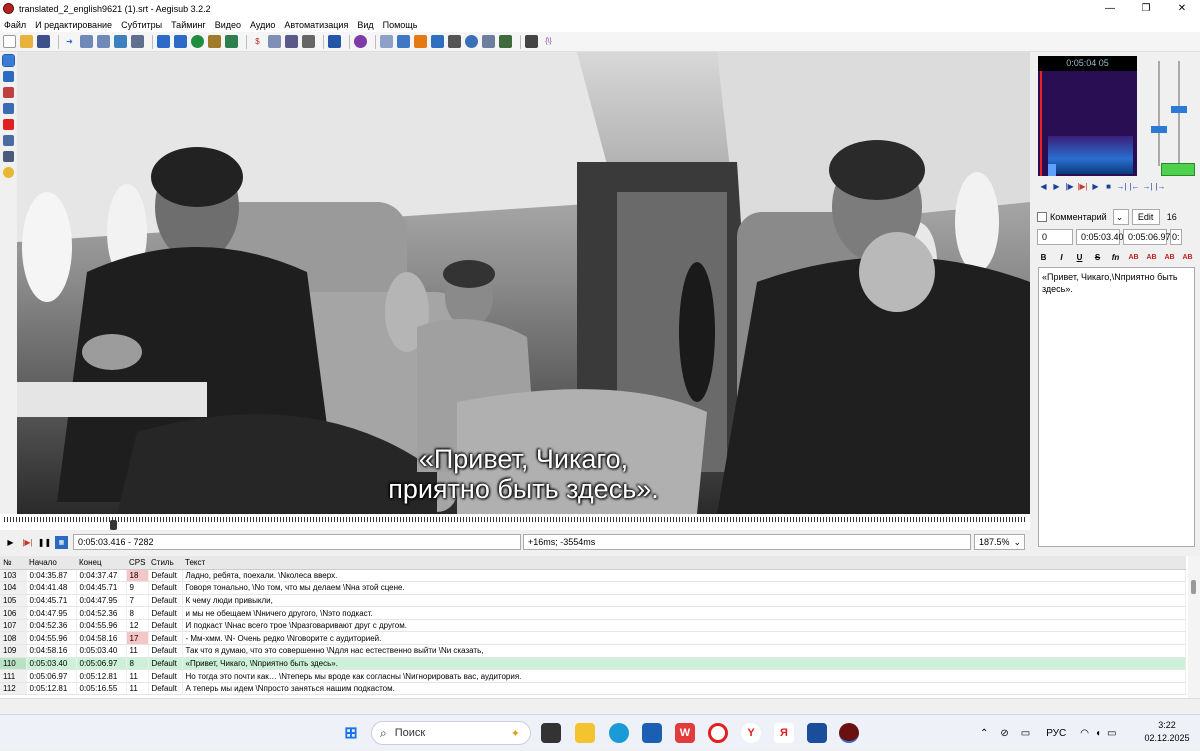 The image size is (1200, 751). I want to click on menu-subtitles: Субтитры, so click(141, 25).